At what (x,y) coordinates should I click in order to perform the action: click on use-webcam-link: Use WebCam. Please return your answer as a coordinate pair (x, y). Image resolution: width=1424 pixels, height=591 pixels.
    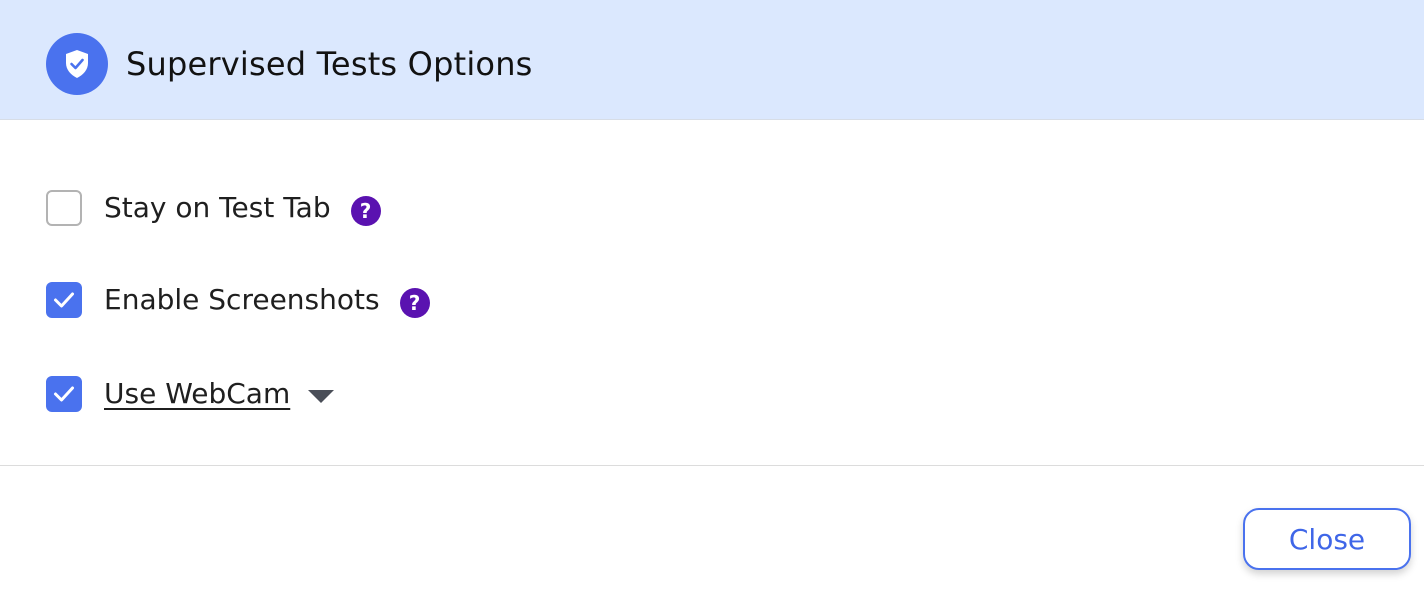
    Looking at the image, I should click on (197, 394).